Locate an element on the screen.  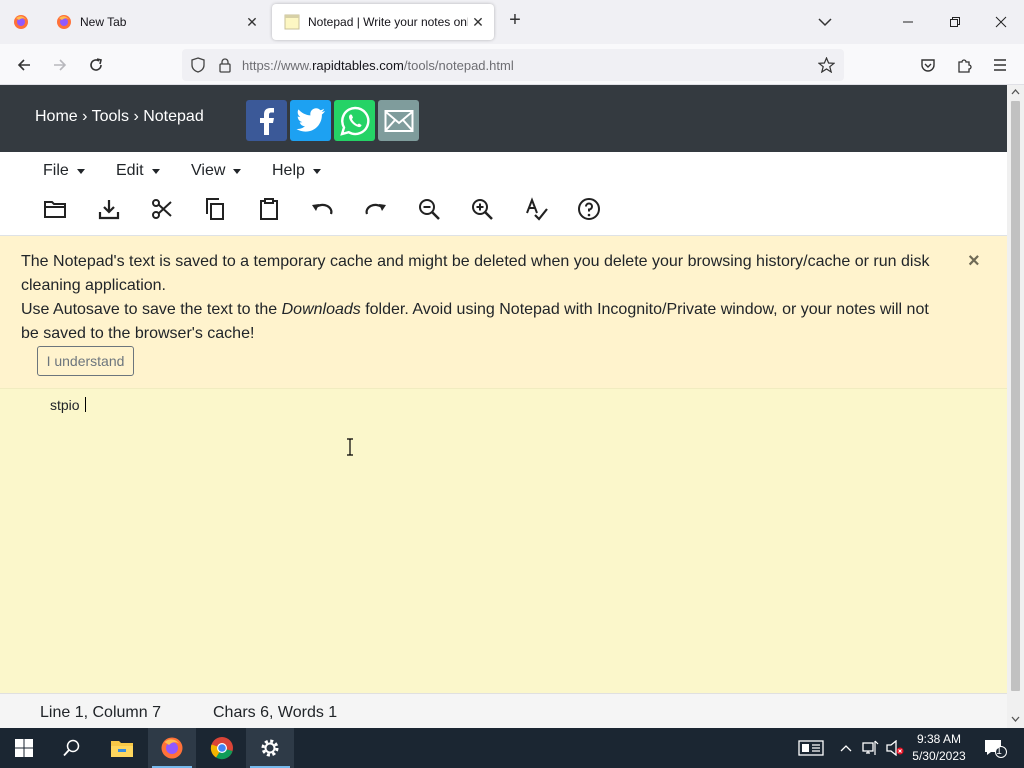
scroll-up-icon is located at coordinates (1015, 92).